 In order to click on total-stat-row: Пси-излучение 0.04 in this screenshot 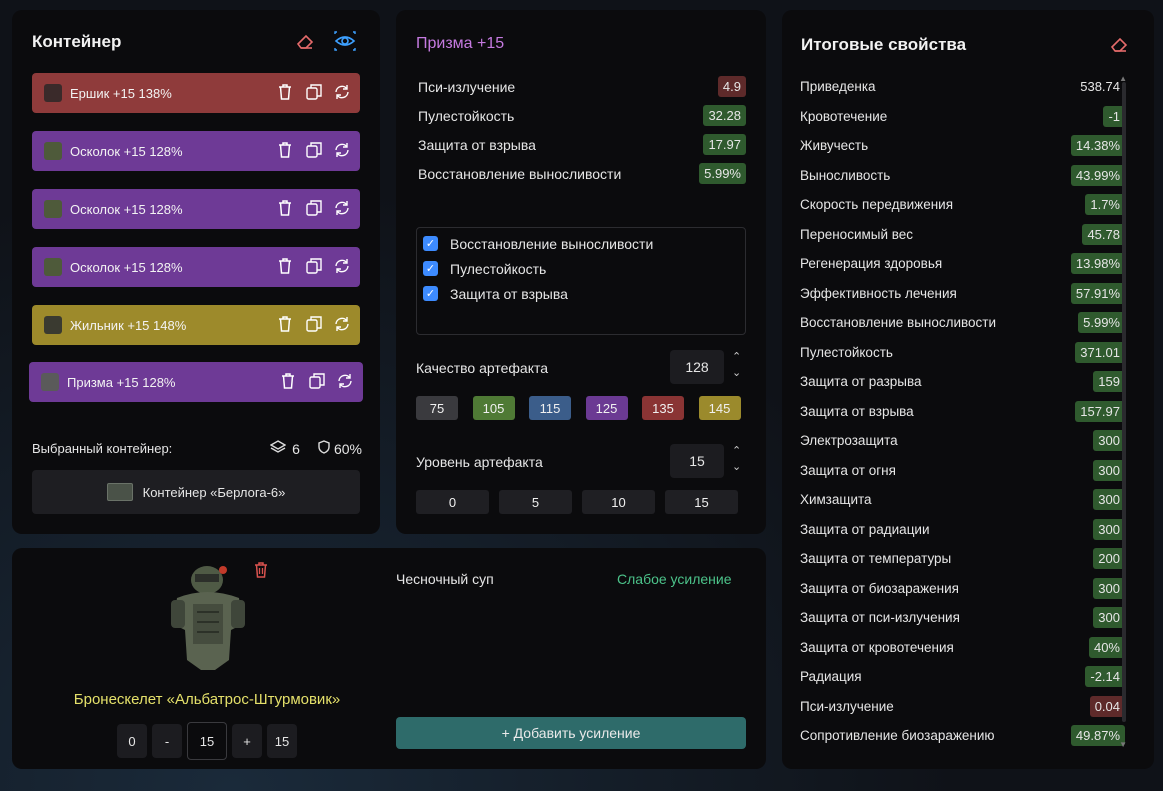, I will do `click(962, 706)`.